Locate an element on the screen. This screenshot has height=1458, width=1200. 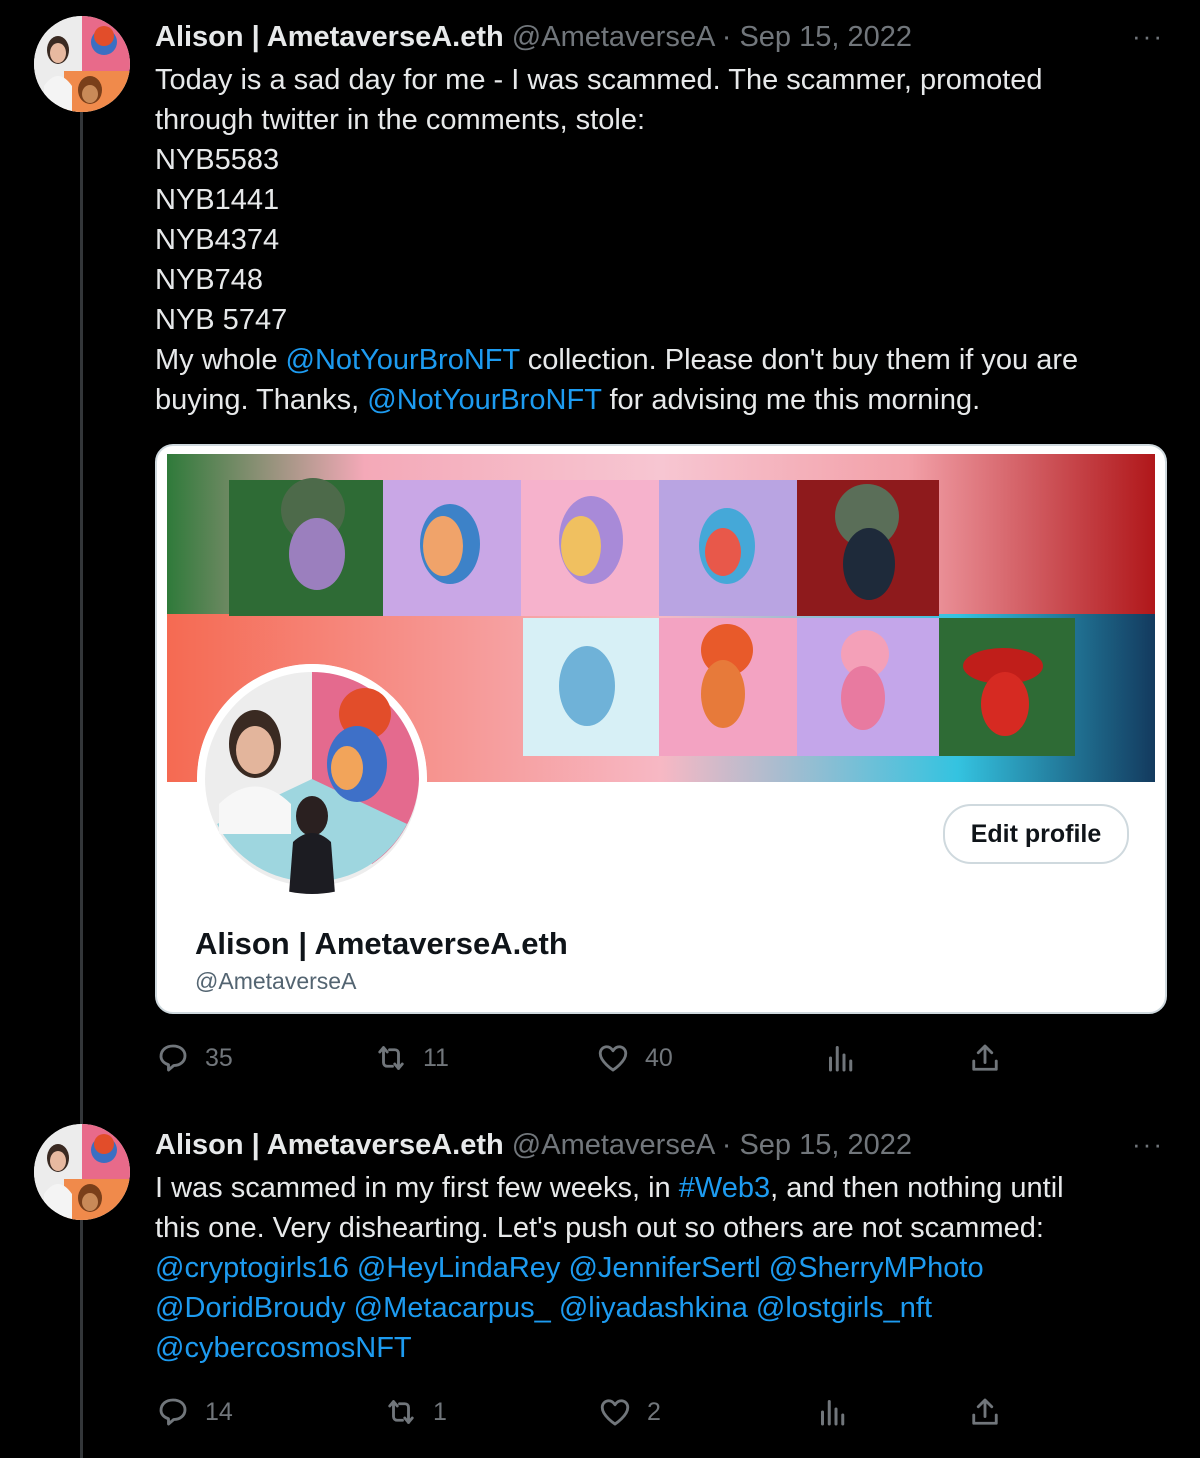
tweet-line: NYB1441 is located at coordinates (217, 200).